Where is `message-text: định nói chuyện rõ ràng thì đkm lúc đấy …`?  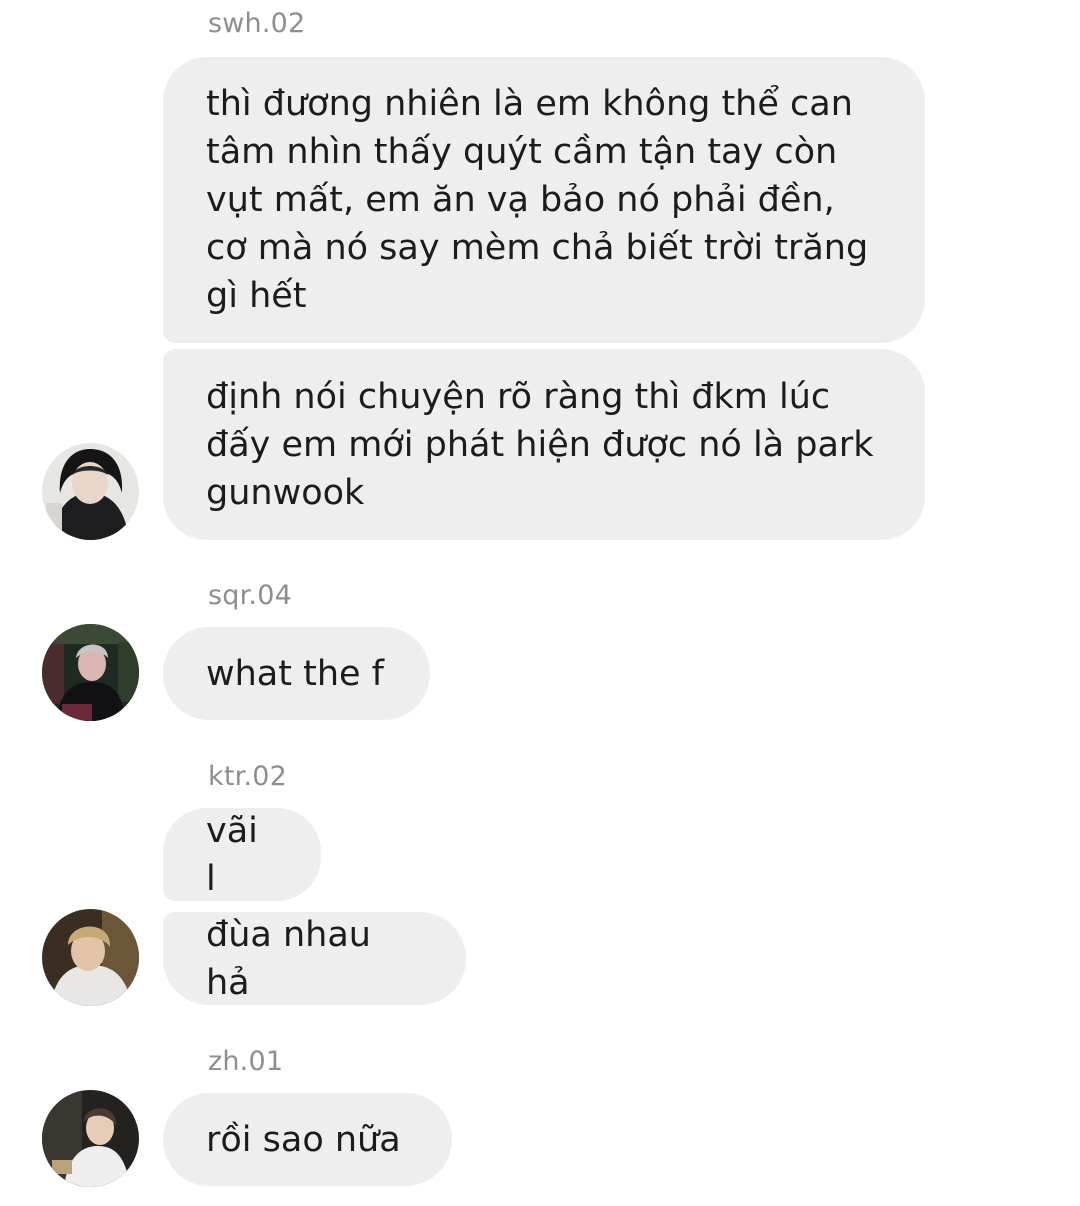 message-text: định nói chuyện rõ ràng thì đkm lúc đấy … is located at coordinates (540, 444).